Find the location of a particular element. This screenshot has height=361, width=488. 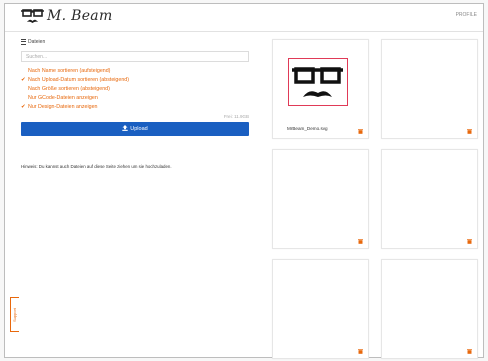

upload-button: Upload is located at coordinates (135, 129).